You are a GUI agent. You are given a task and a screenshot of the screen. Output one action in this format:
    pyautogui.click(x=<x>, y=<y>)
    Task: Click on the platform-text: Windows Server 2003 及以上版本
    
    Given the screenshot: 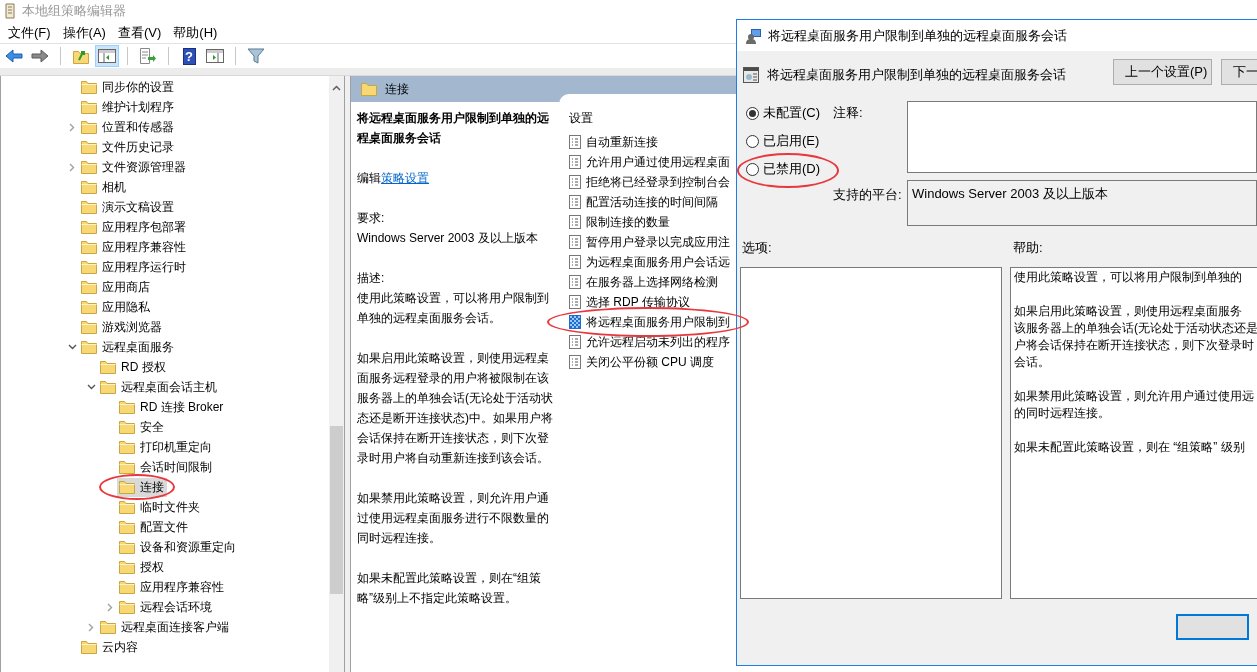 What is the action you would take?
    pyautogui.click(x=1010, y=193)
    